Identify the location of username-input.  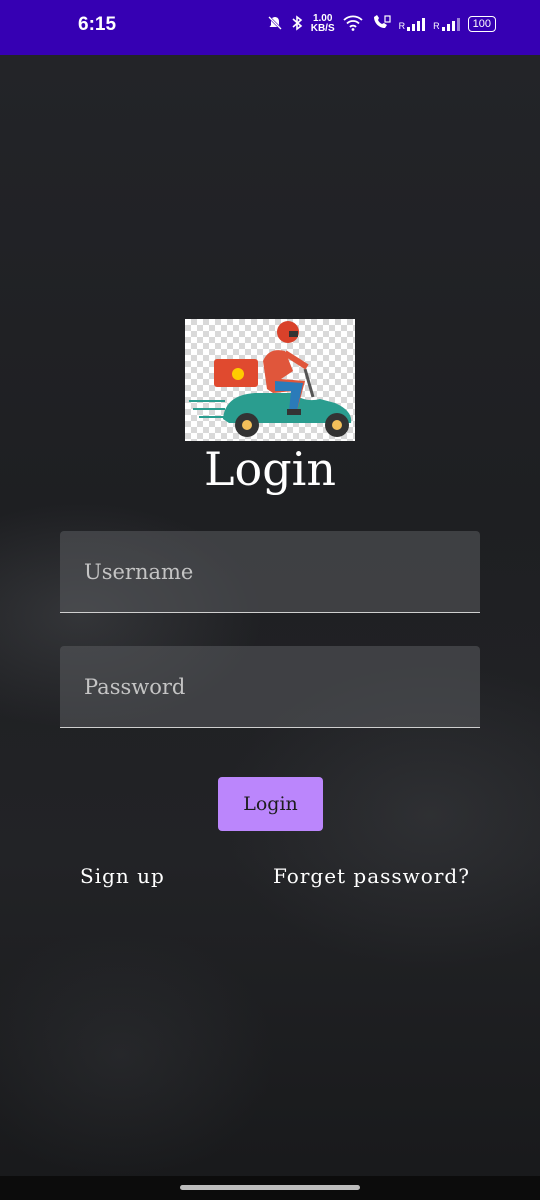
(270, 571).